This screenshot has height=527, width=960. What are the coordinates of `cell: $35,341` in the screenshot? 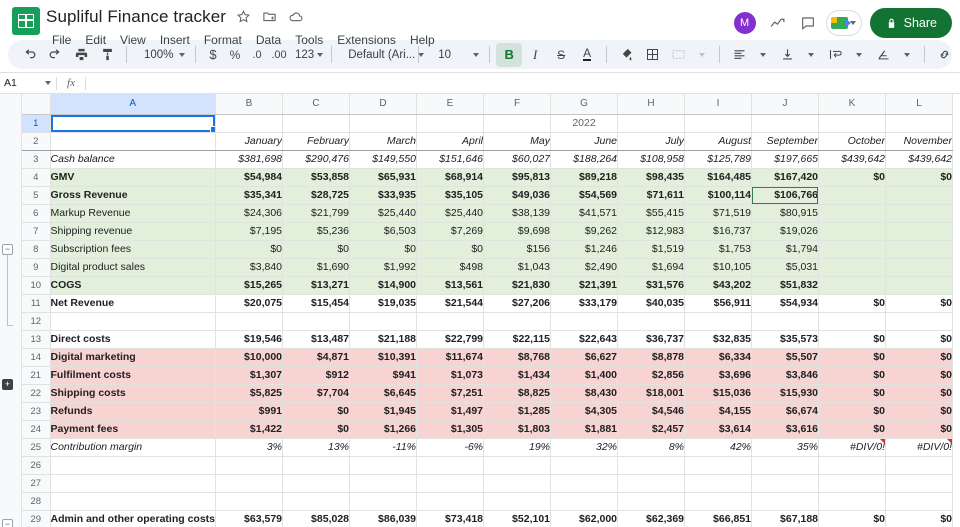 It's located at (249, 195).